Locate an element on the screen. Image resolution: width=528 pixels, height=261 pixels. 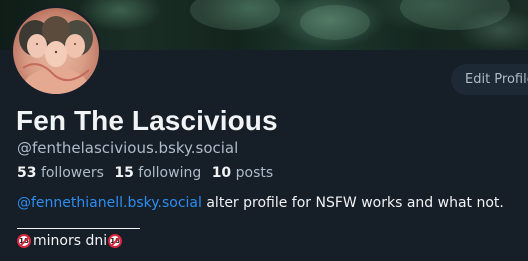
posts-label: posts is located at coordinates (254, 173).